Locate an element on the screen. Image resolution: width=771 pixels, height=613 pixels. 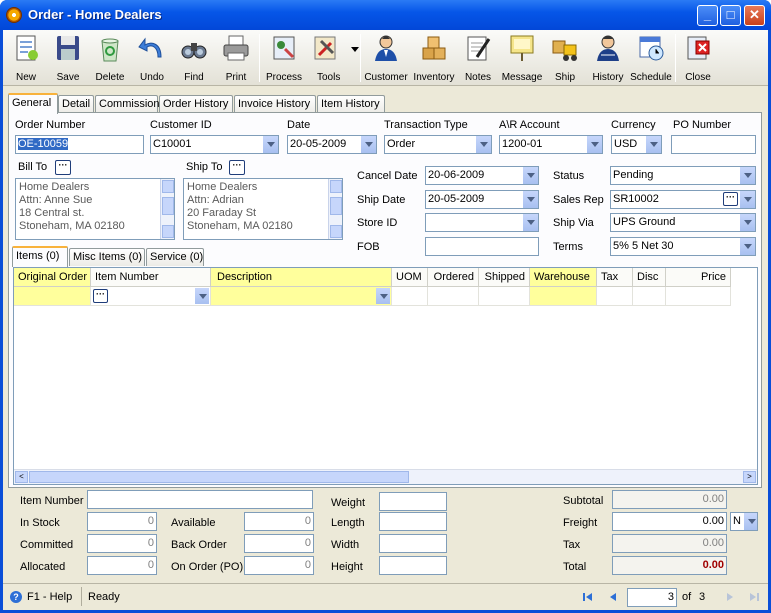
transaction-type-combo: Order is located at coordinates (438, 144).